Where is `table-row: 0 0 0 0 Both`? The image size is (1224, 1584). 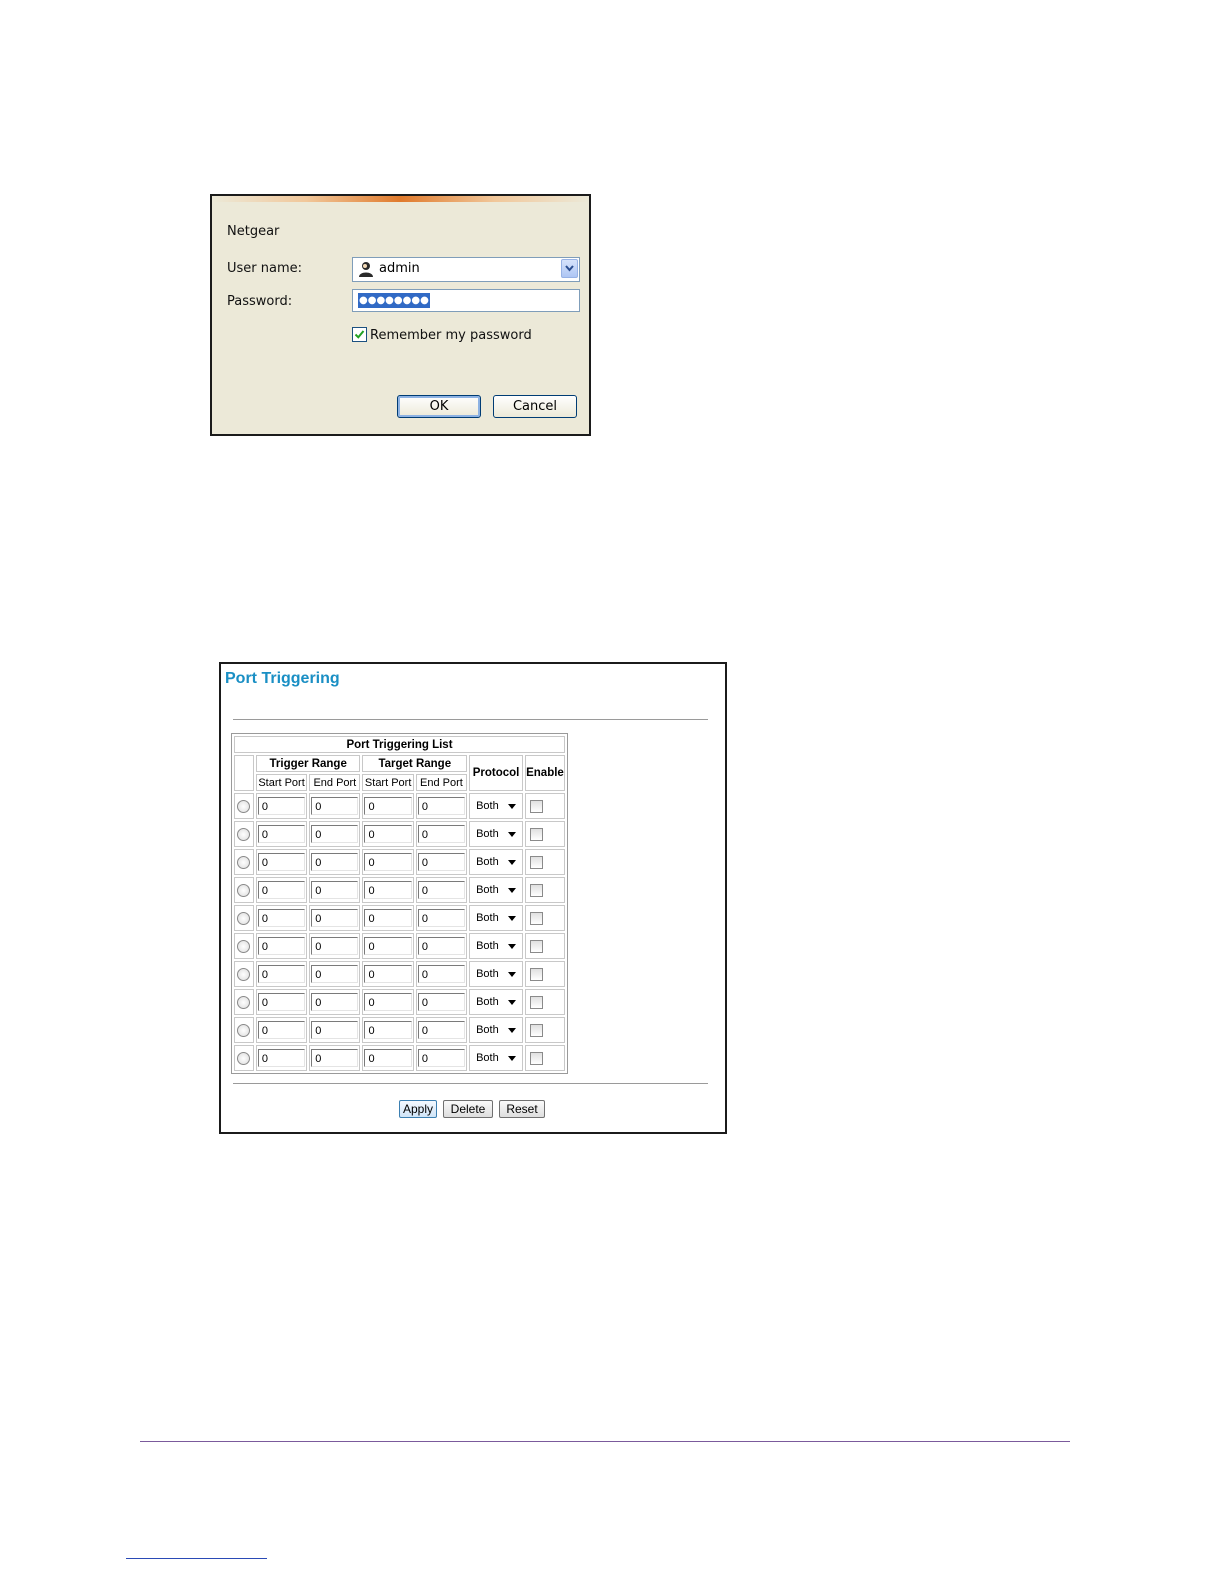 table-row: 0 0 0 0 Both is located at coordinates (399, 946).